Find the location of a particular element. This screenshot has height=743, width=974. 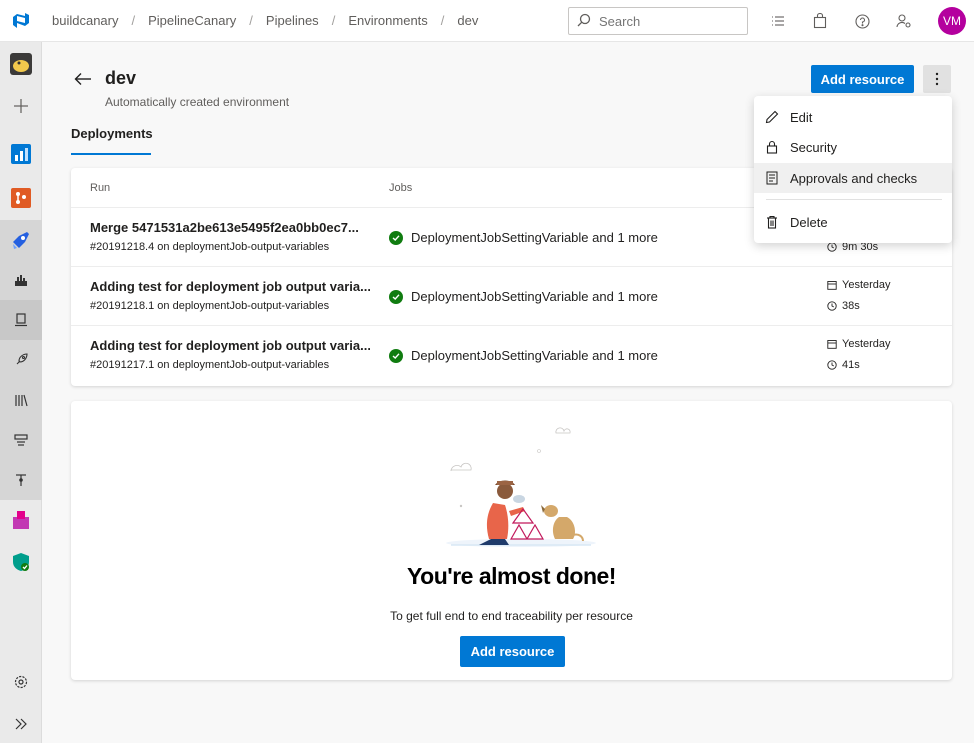

project-avatar-icon is located at coordinates (21, 64).